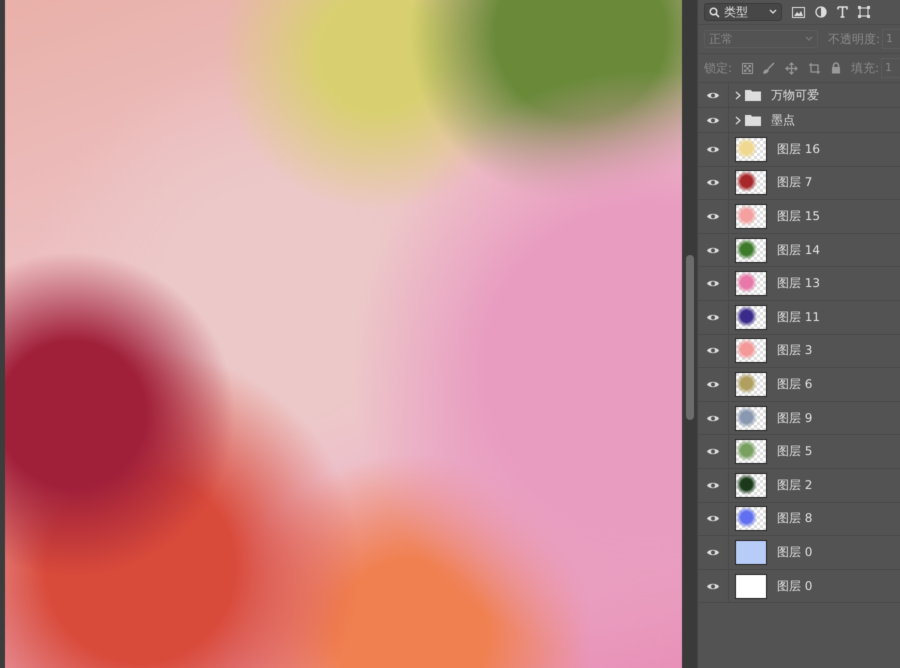  Describe the element at coordinates (820, 12) in the screenshot. I see `half-circle-icon` at that location.